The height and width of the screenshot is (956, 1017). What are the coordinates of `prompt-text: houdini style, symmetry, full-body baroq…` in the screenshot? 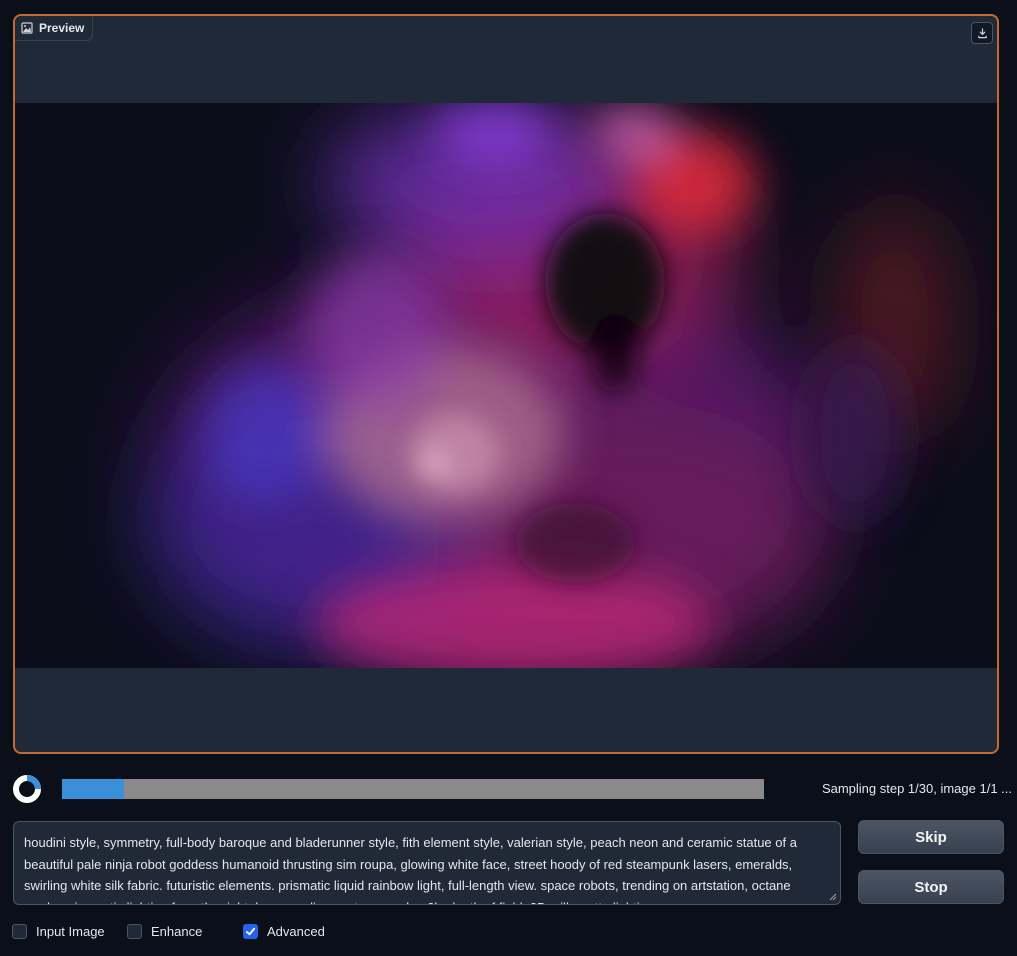 It's located at (410, 869).